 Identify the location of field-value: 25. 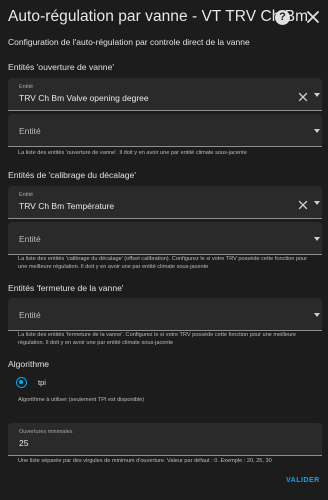
(24, 443).